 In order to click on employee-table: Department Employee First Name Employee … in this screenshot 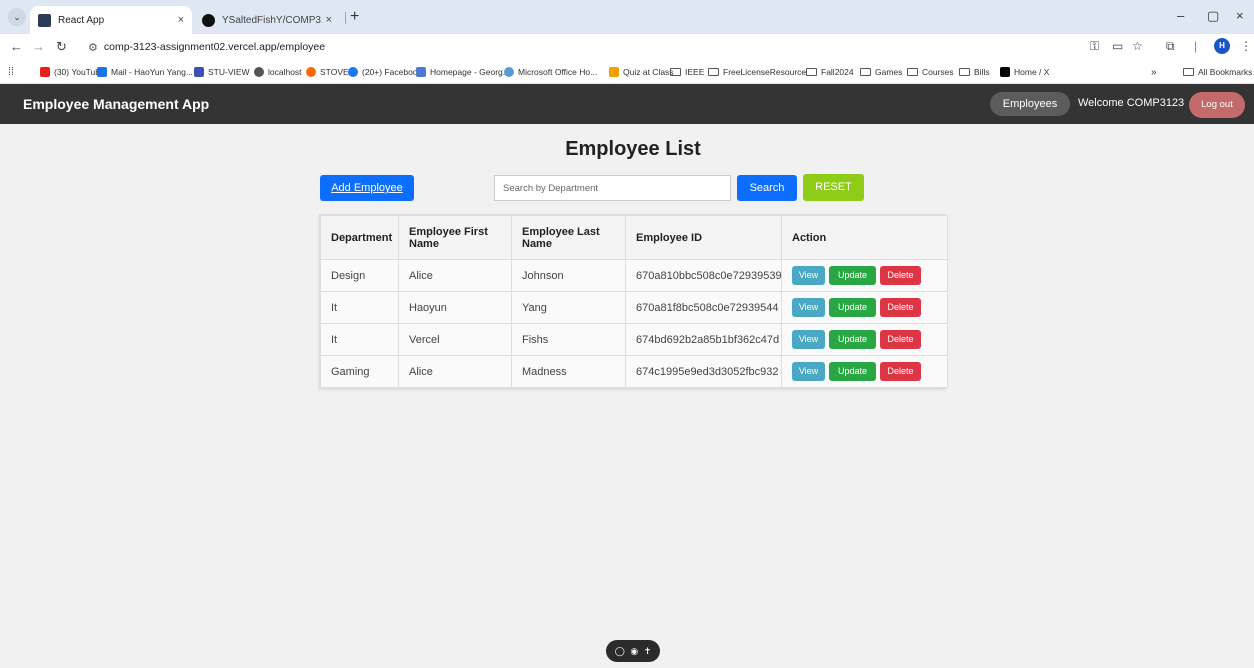, I will do `click(633, 301)`.